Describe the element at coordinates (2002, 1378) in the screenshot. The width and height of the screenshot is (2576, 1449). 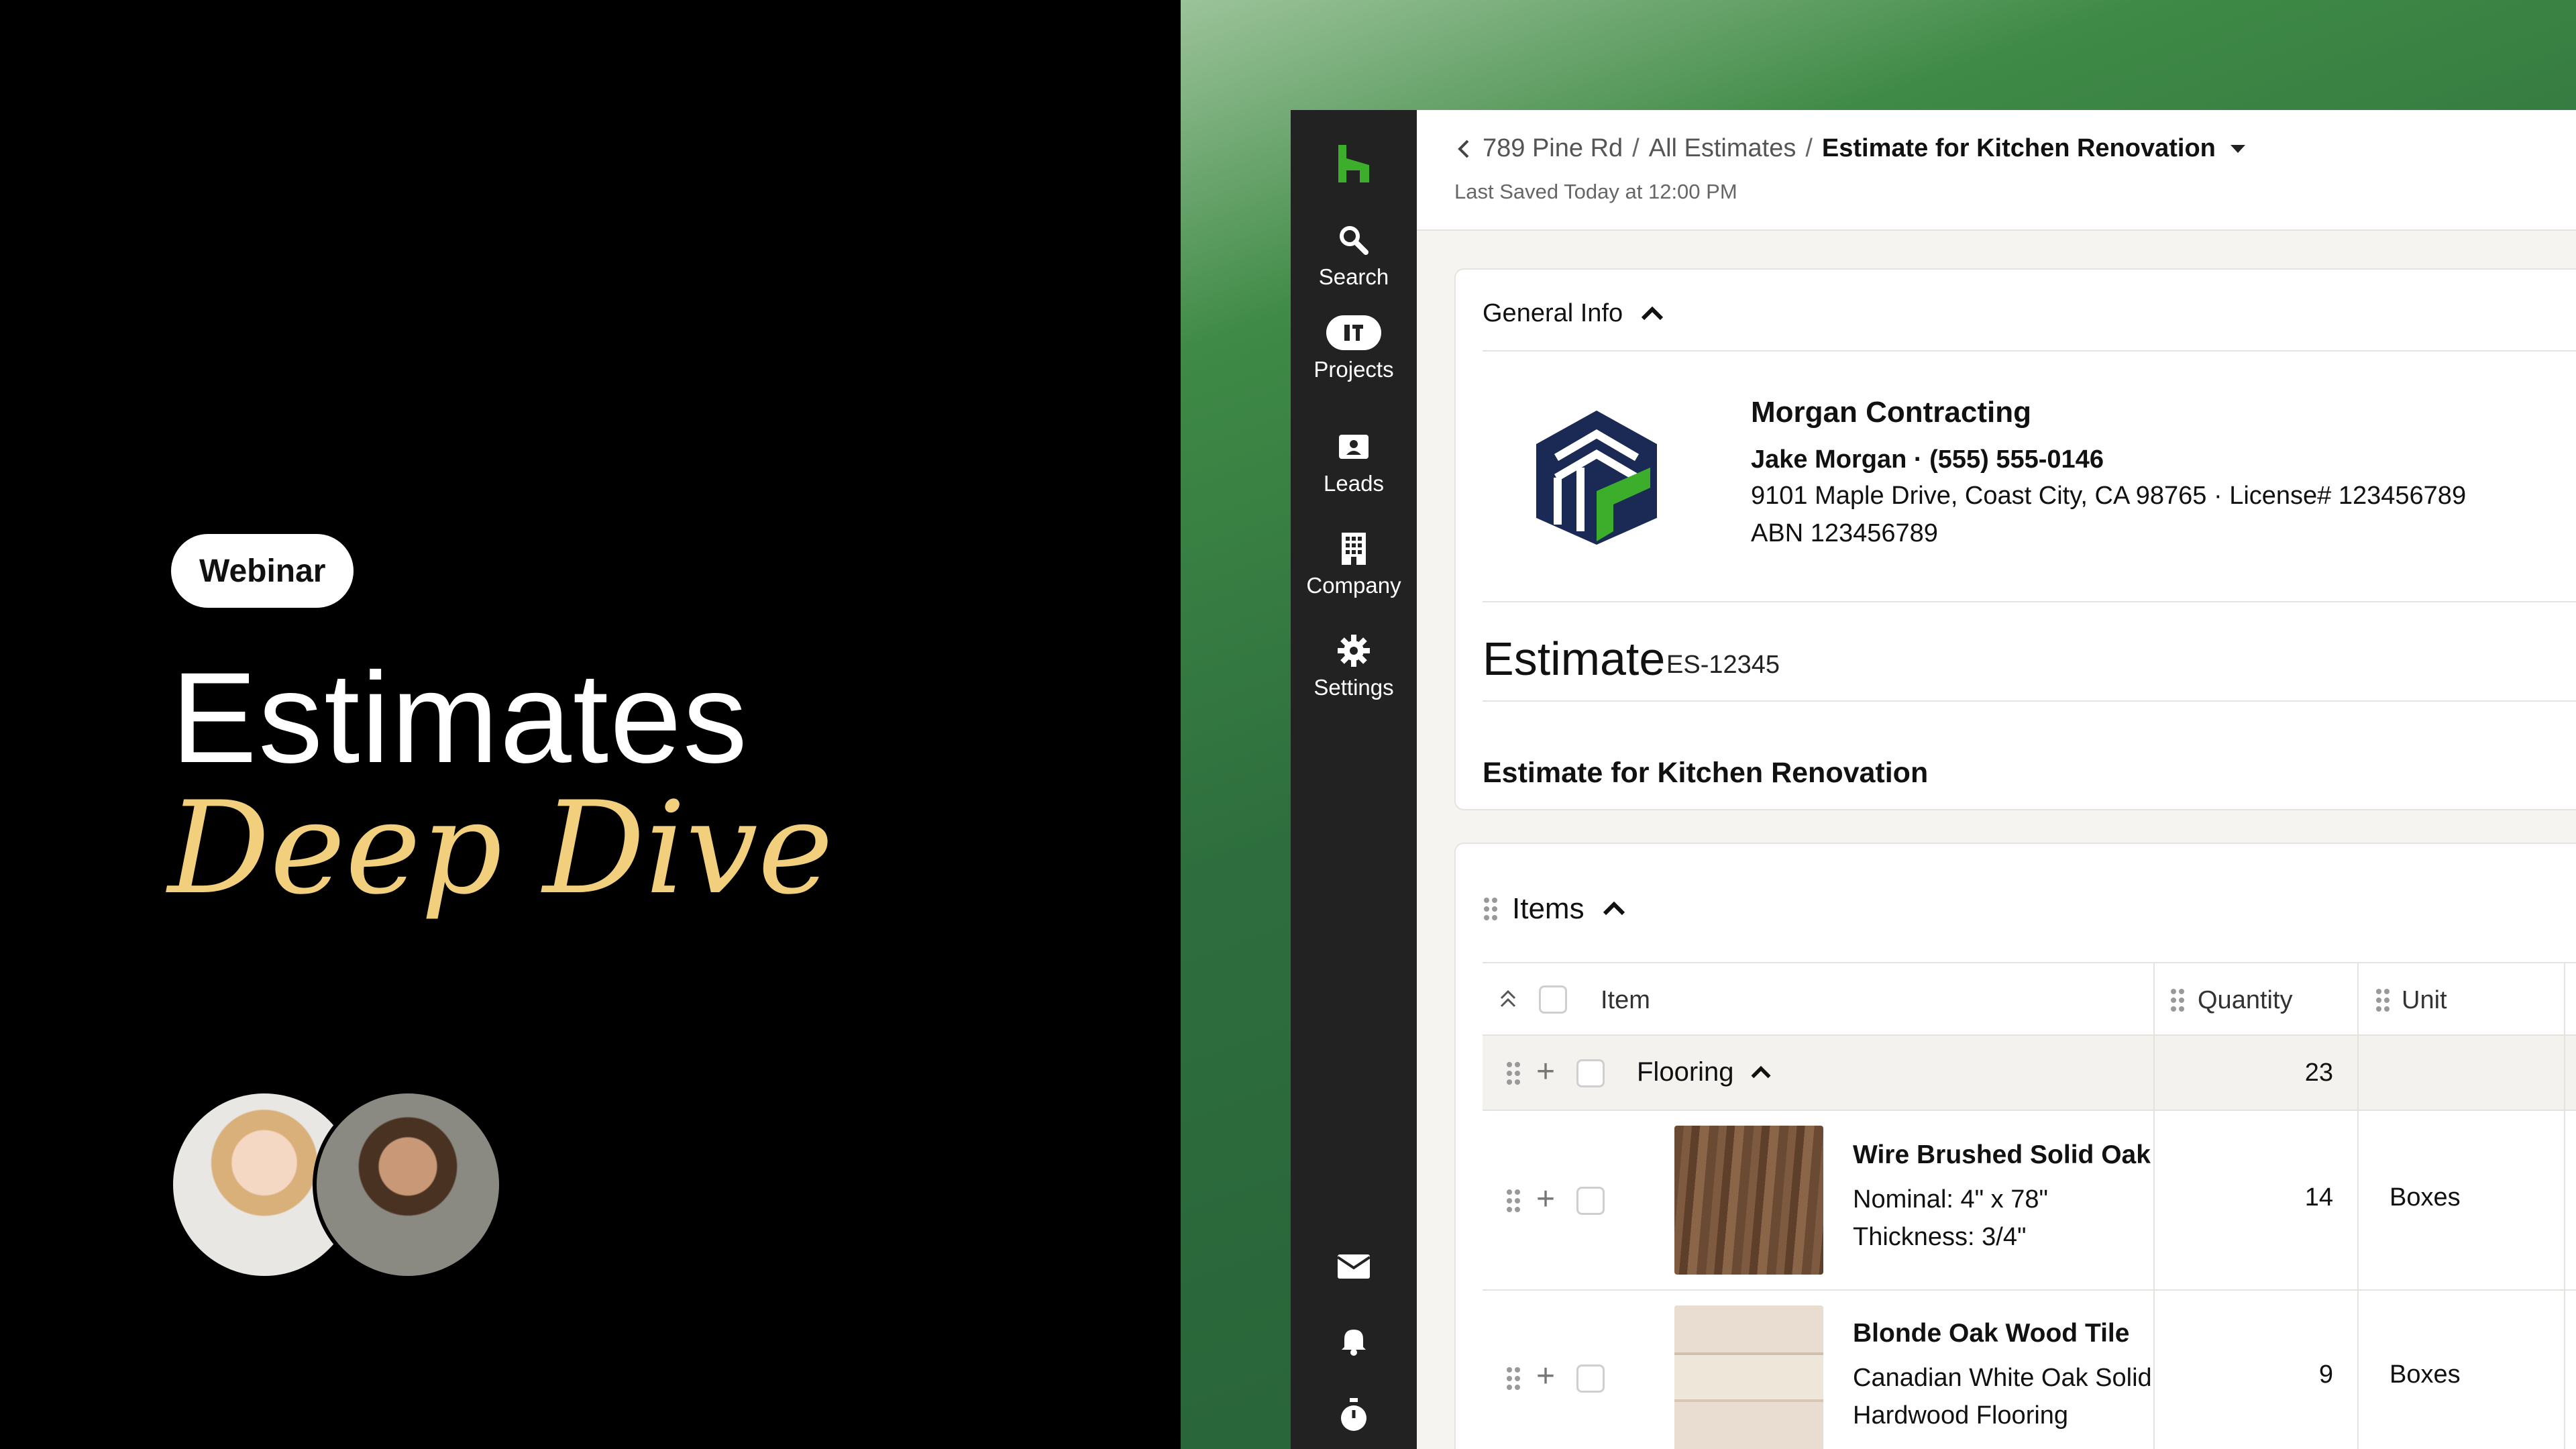
I see `item-description-line: Canadian White Oak Solid` at that location.